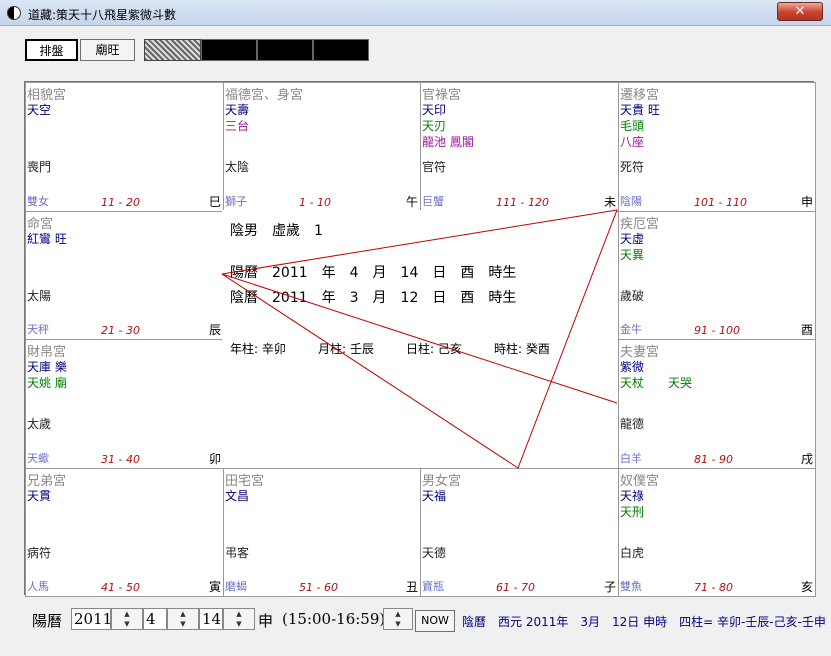 Image resolution: width=831 pixels, height=656 pixels. What do you see at coordinates (411, 202) in the screenshot?
I see `earthly-branch: 午` at bounding box center [411, 202].